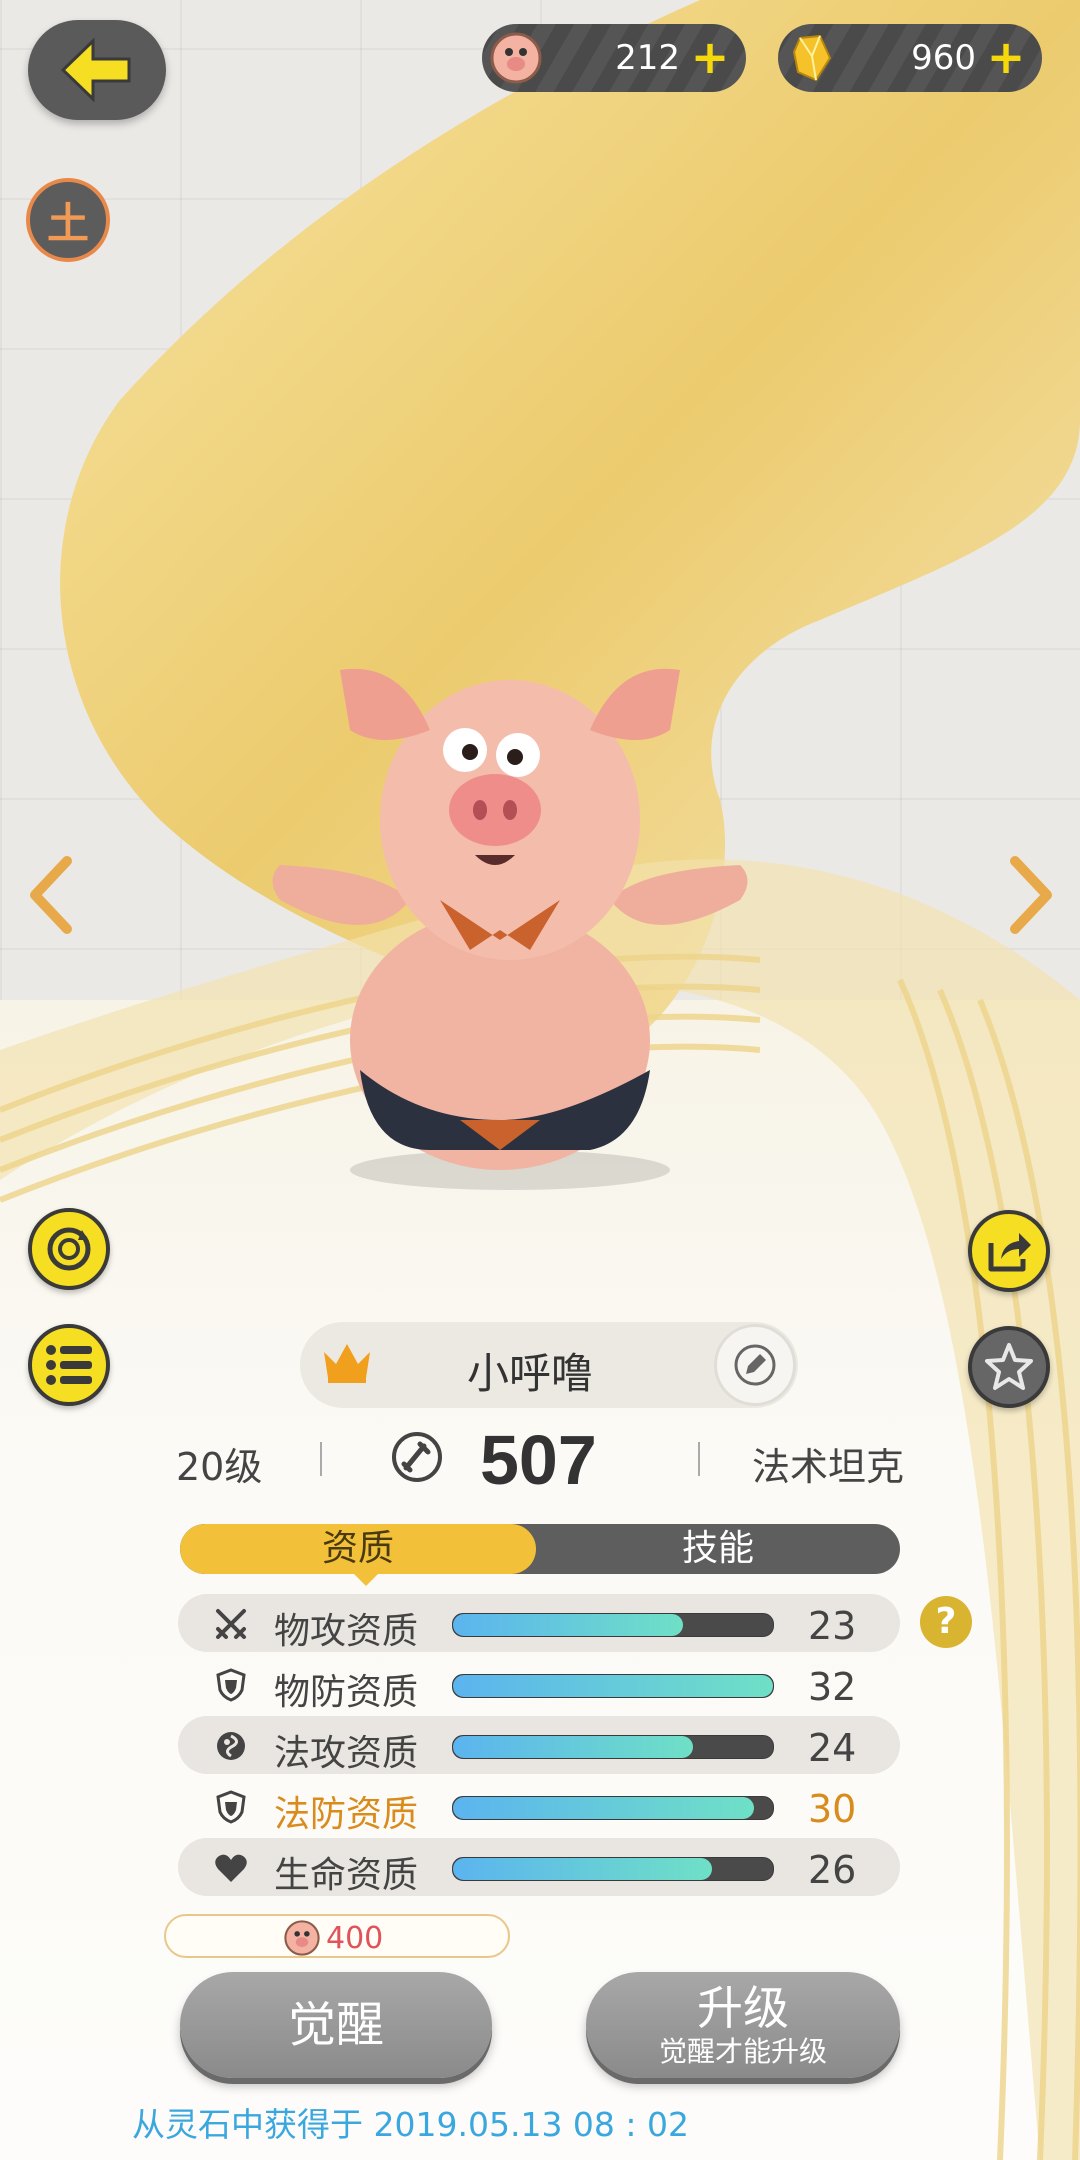  What do you see at coordinates (346, 1875) in the screenshot?
I see `attr-label: 生命资质` at bounding box center [346, 1875].